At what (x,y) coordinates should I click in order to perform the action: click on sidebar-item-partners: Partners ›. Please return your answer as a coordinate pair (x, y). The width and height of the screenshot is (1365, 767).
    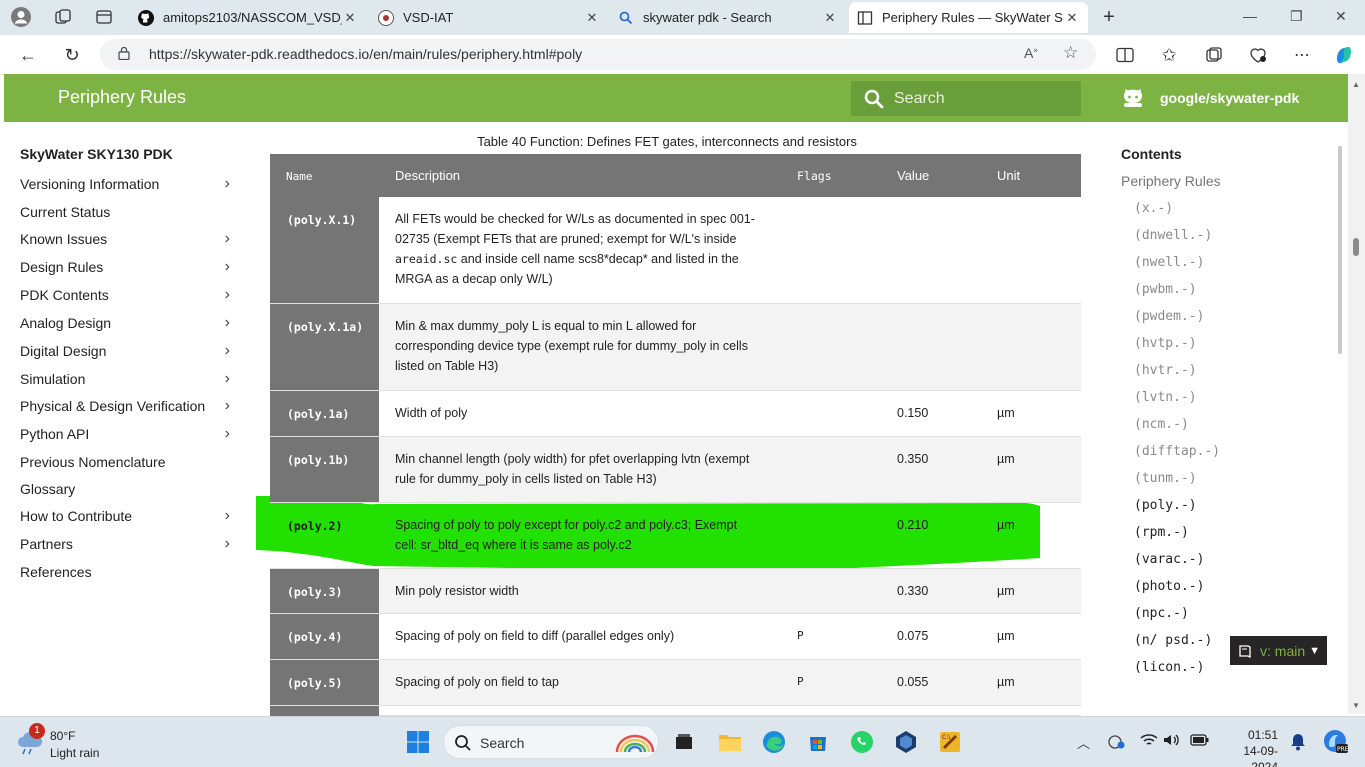
    Looking at the image, I should click on (125, 544).